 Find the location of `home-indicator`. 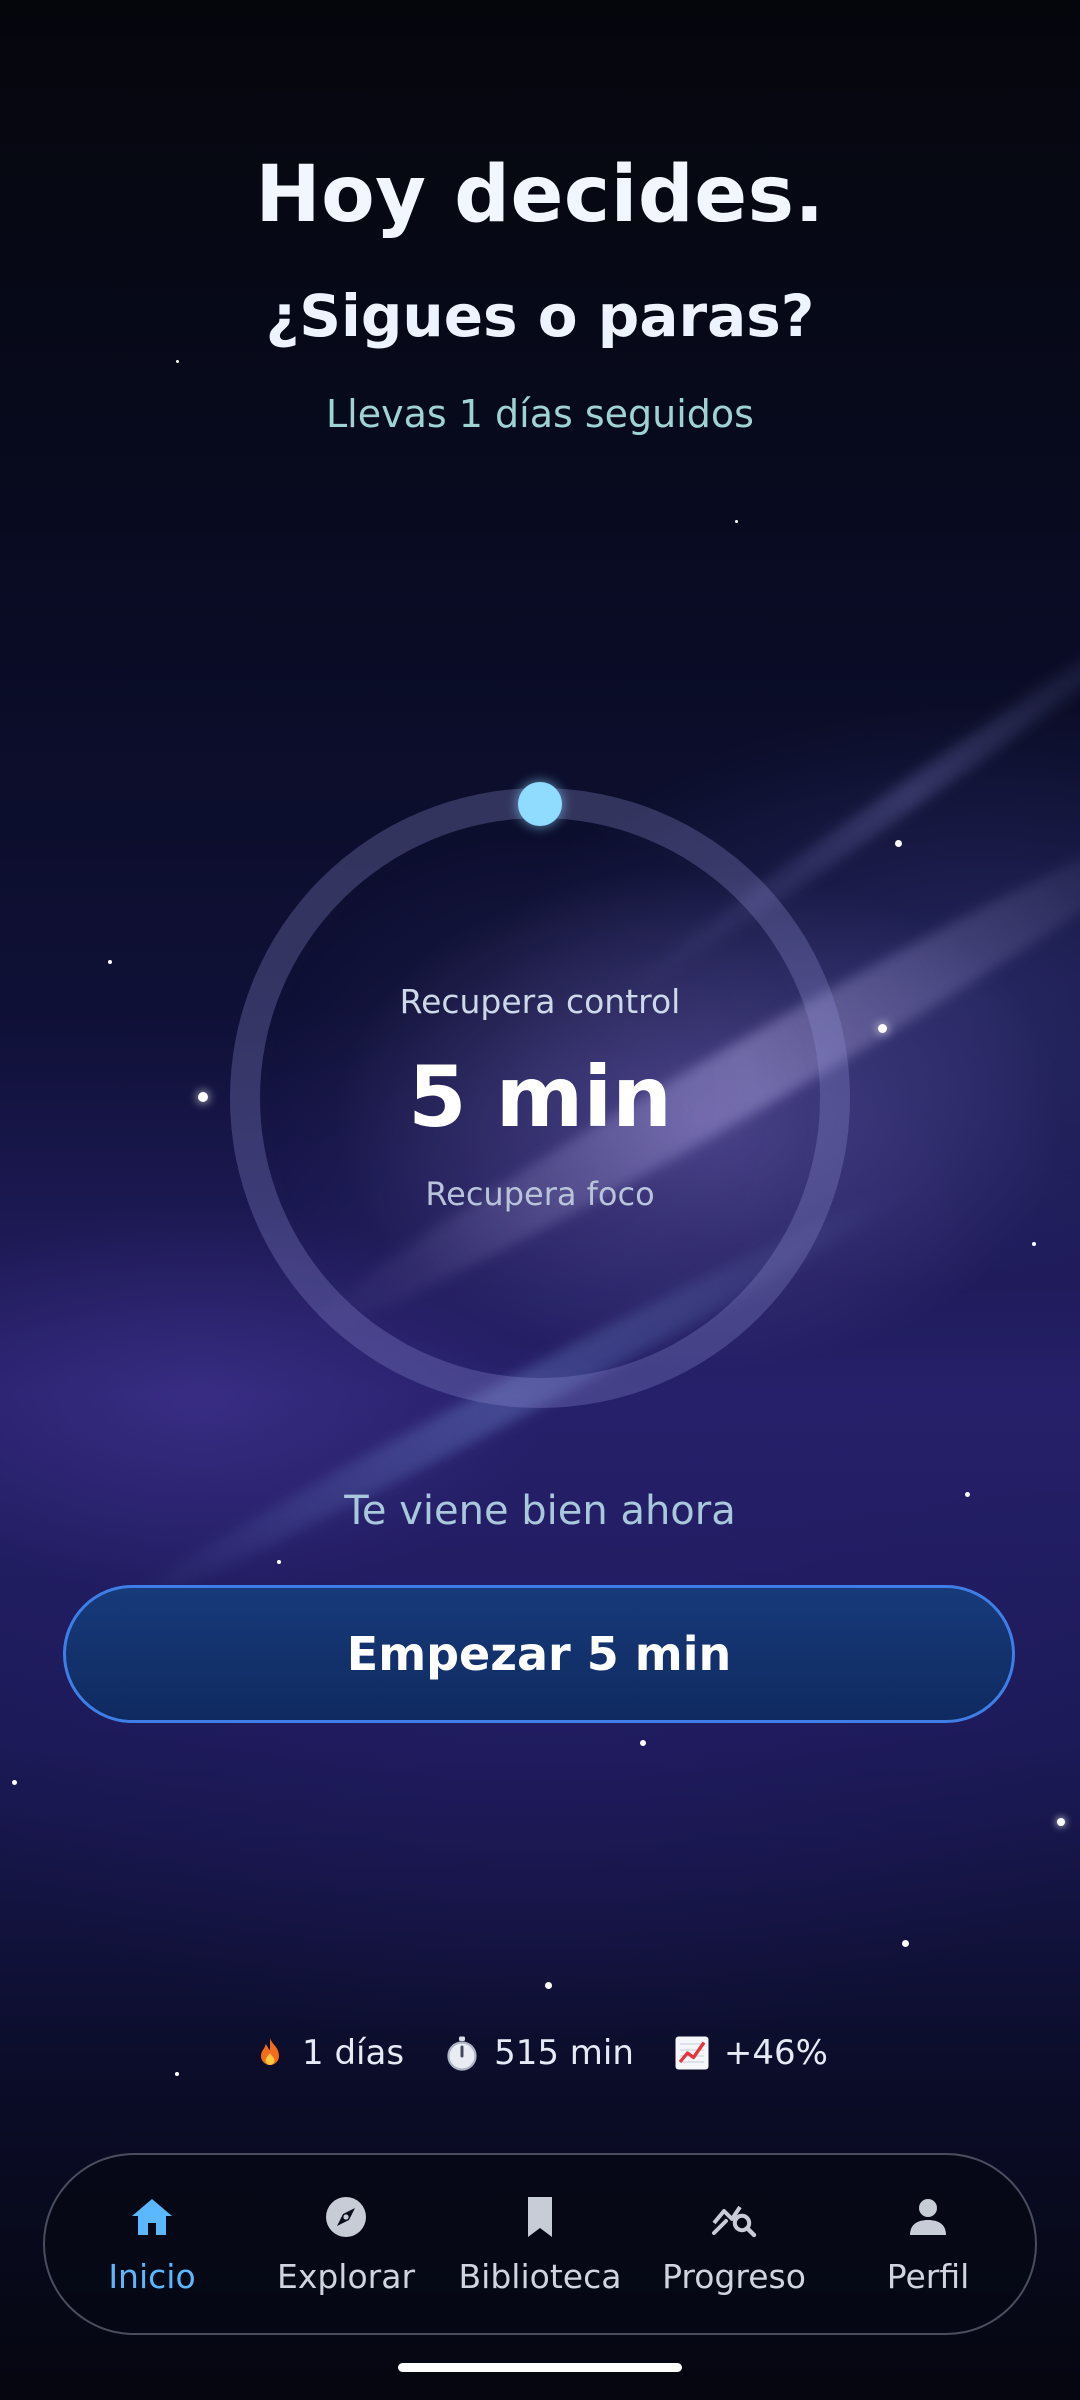

home-indicator is located at coordinates (540, 2367).